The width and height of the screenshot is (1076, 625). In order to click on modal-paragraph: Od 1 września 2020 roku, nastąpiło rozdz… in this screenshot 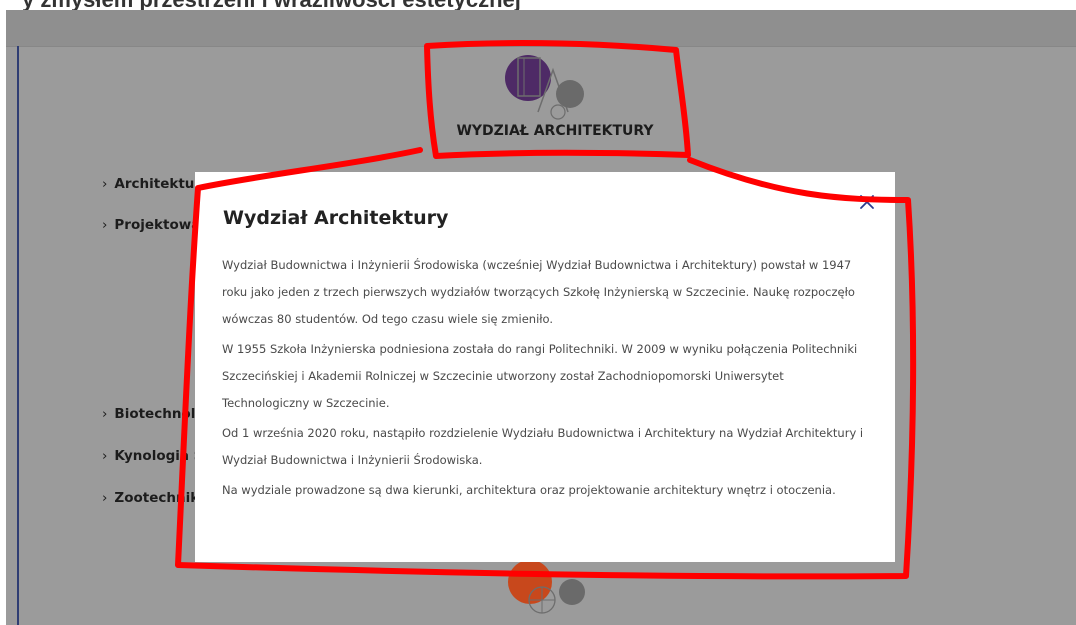, I will do `click(543, 446)`.